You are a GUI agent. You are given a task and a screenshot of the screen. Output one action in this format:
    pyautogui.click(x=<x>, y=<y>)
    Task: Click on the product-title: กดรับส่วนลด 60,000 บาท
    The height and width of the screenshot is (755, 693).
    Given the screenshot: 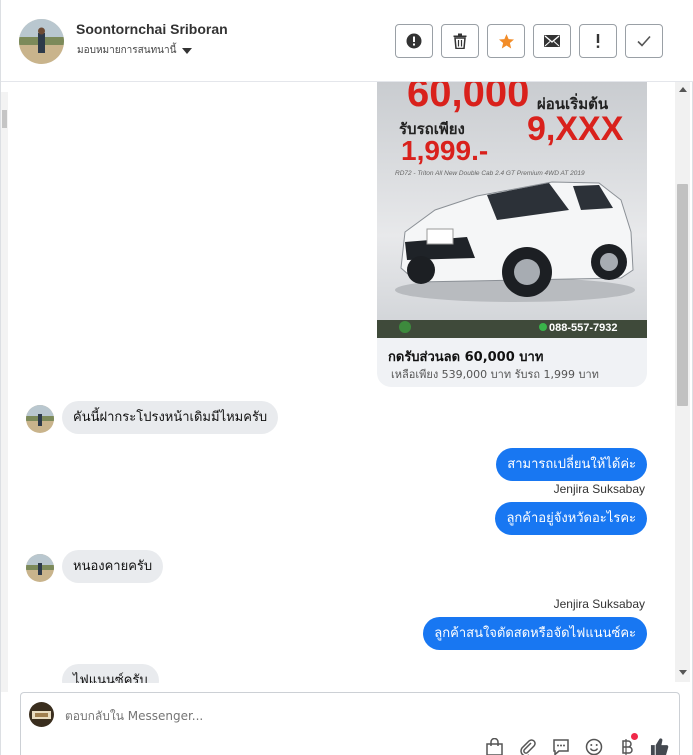 What is the action you would take?
    pyautogui.click(x=466, y=357)
    